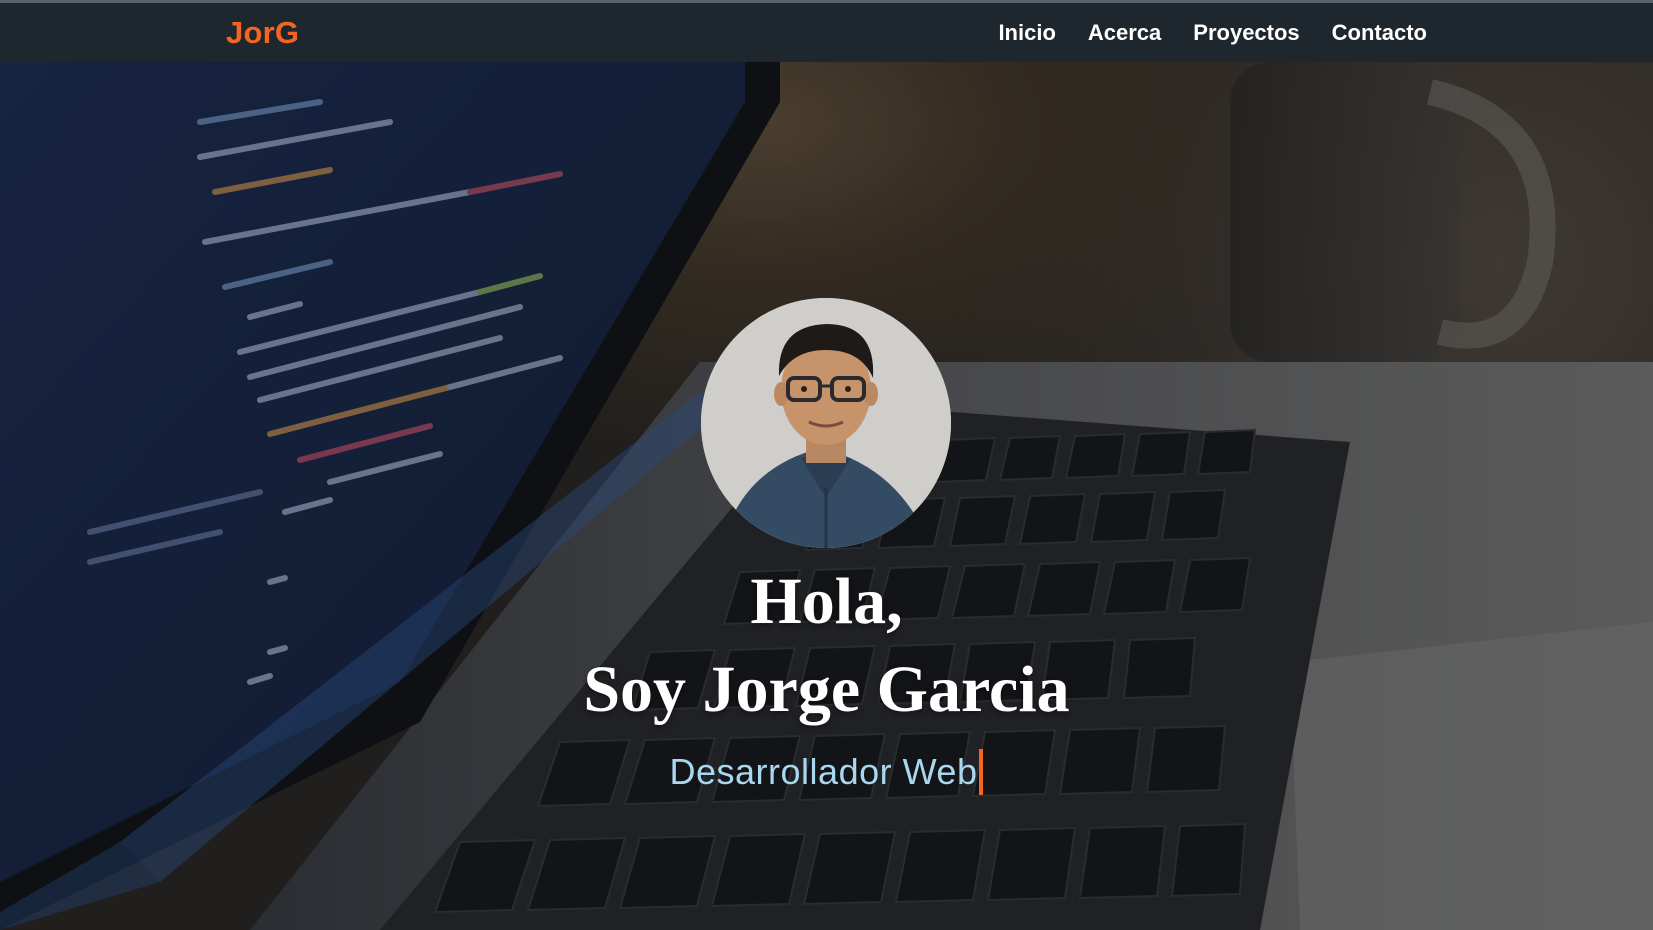 Image resolution: width=1653 pixels, height=930 pixels. I want to click on navbar: JorG Inicio Acerca Proyectos Contacto, so click(826, 31).